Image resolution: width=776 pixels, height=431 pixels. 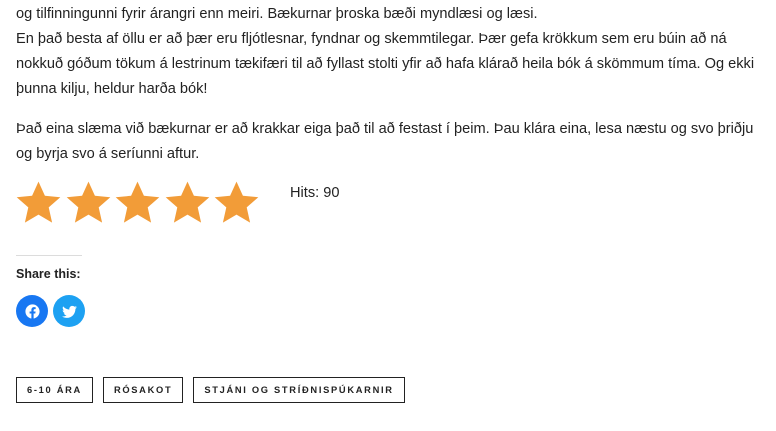 I want to click on star-rating, so click(x=138, y=203).